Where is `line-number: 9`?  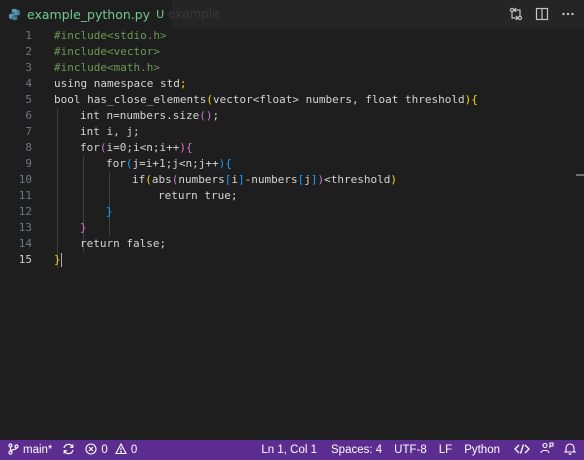 line-number: 9 is located at coordinates (28, 163).